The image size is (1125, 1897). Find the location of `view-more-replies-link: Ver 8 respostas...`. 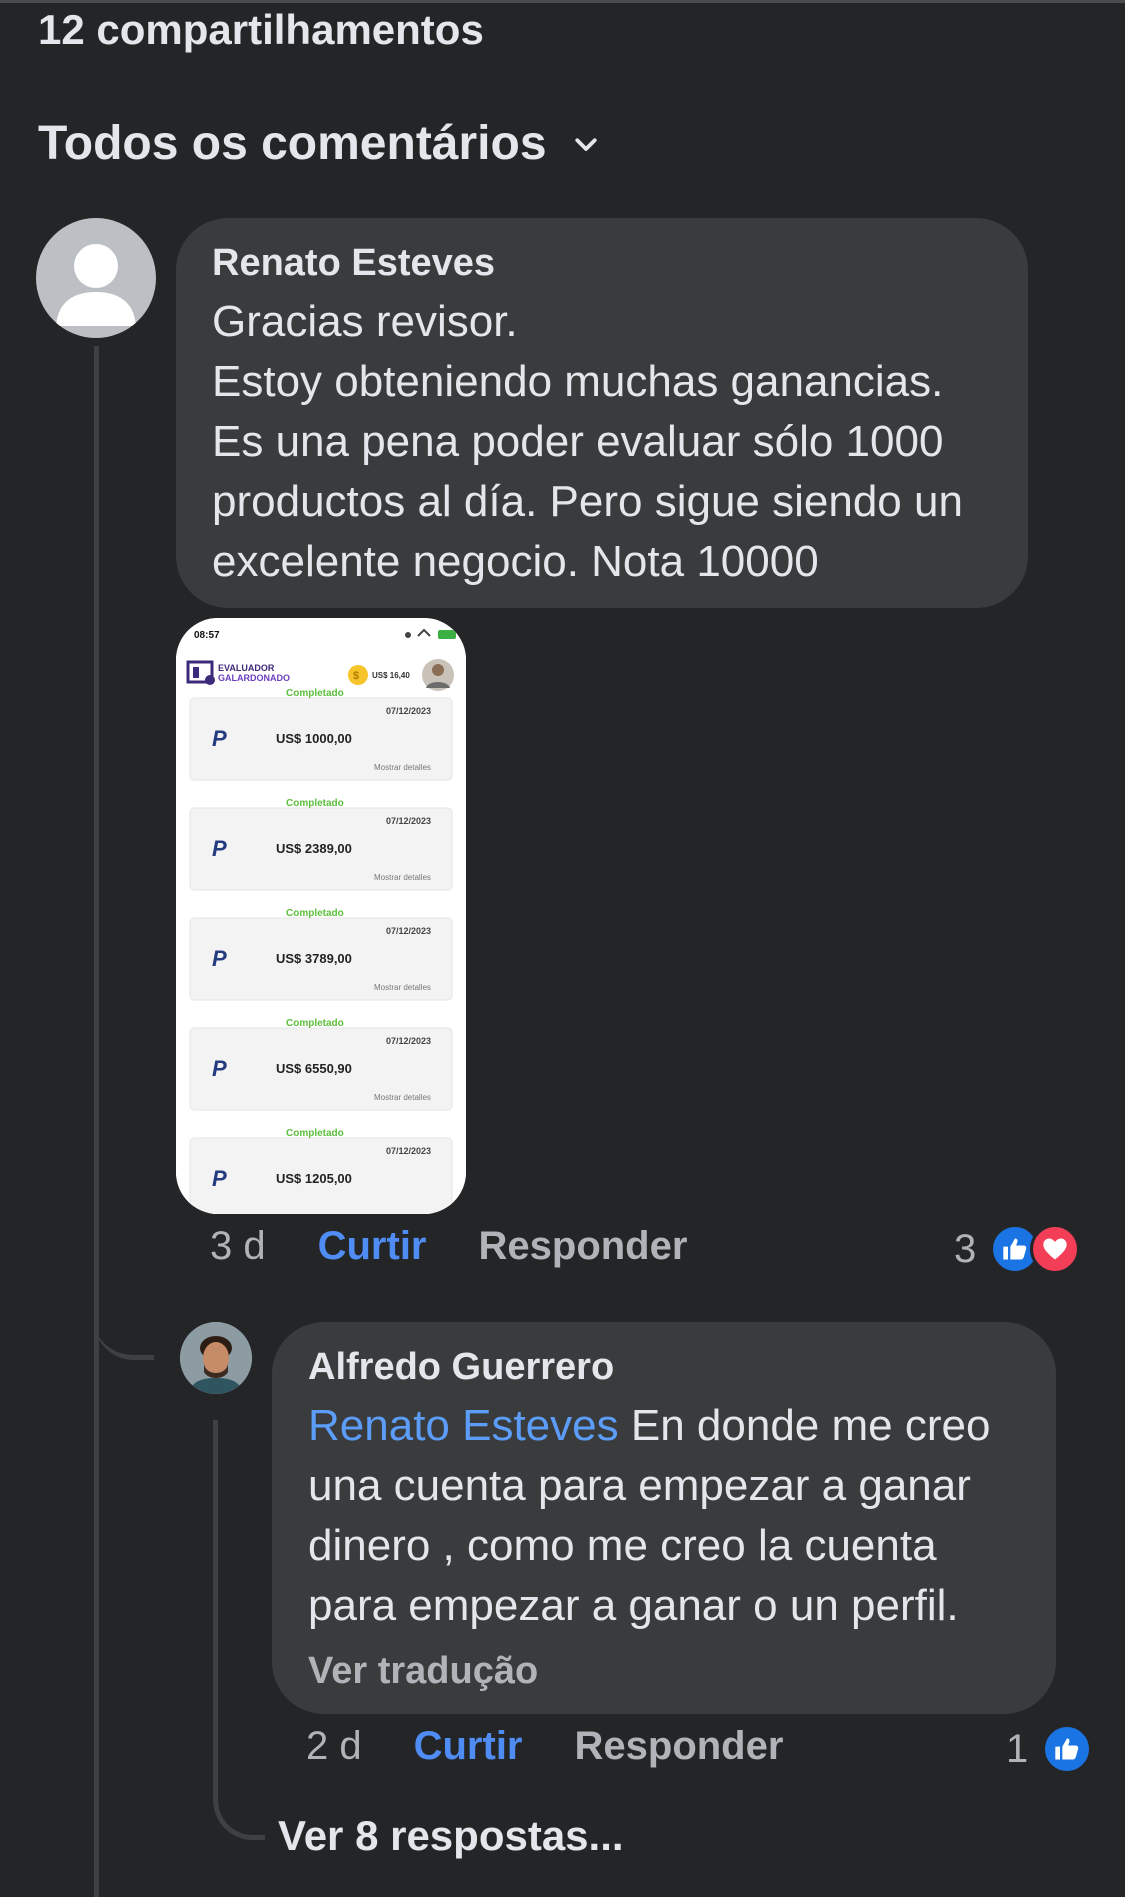

view-more-replies-link: Ver 8 respostas... is located at coordinates (451, 1836).